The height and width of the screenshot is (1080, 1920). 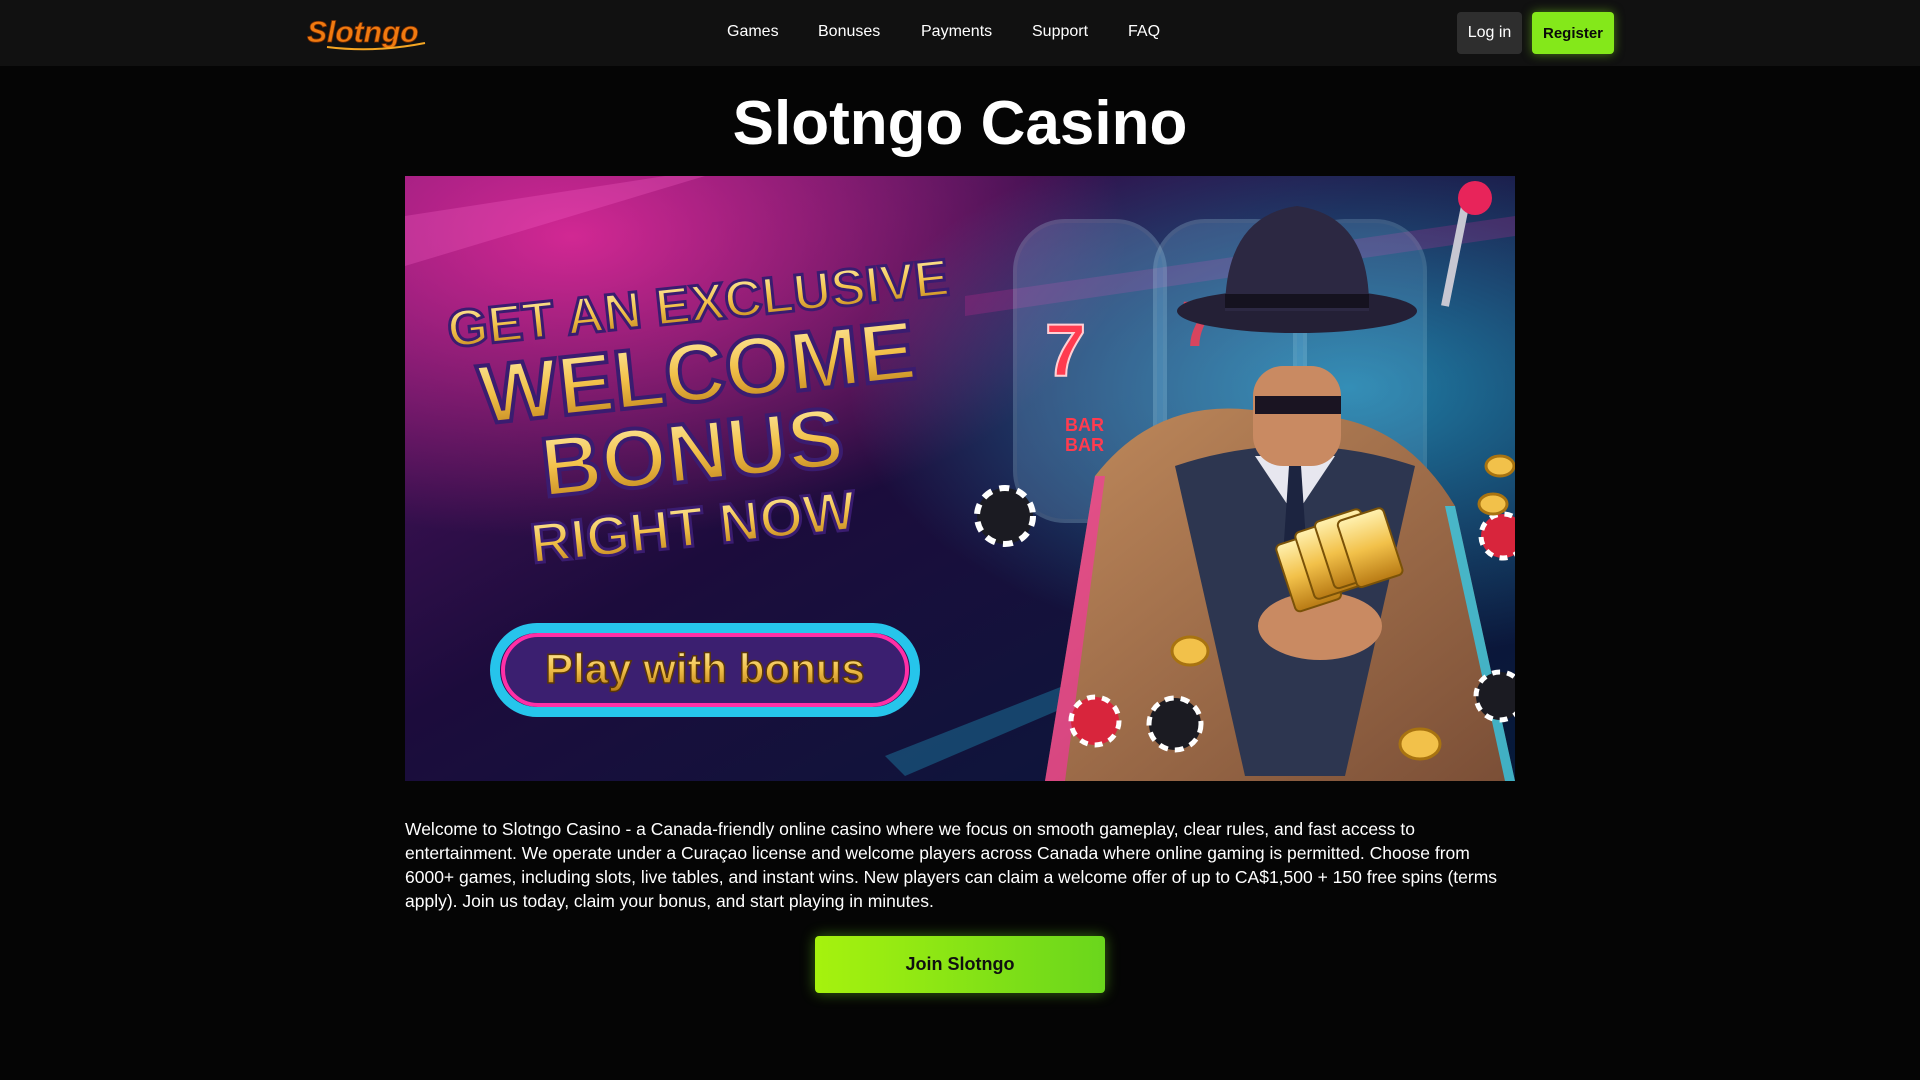 What do you see at coordinates (956, 32) in the screenshot?
I see `nav-payments: Payments` at bounding box center [956, 32].